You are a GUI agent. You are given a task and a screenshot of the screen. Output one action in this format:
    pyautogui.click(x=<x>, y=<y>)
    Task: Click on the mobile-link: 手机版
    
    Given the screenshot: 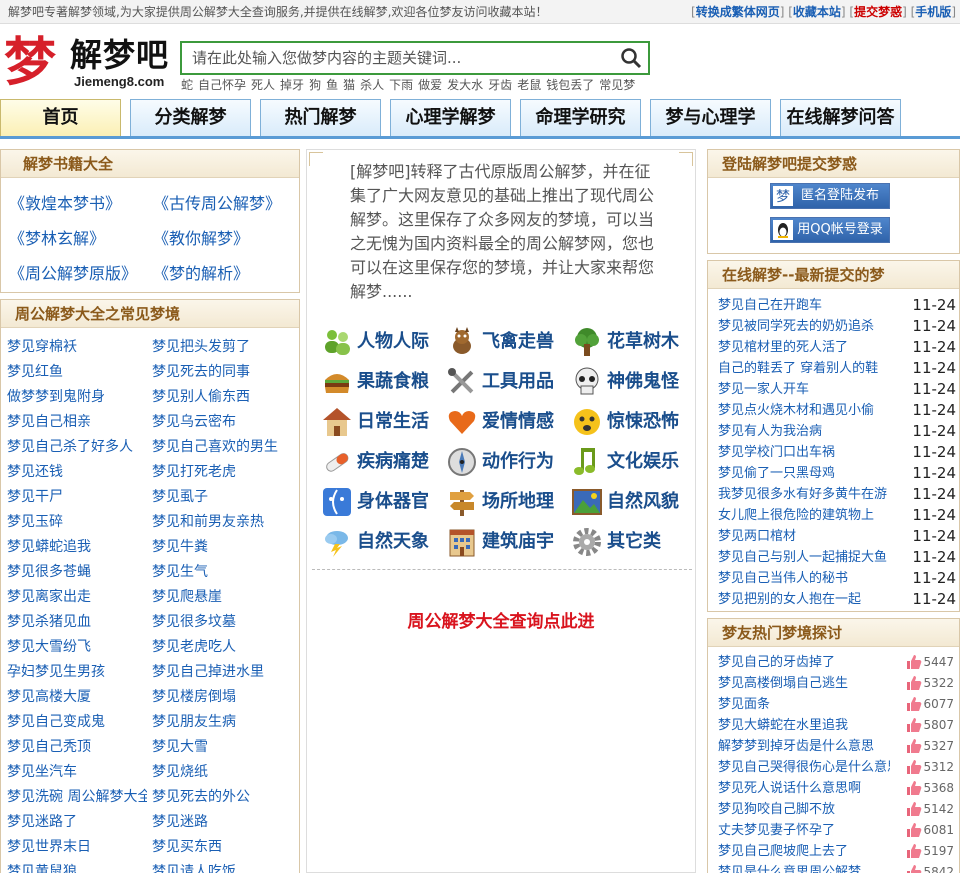 What is the action you would take?
    pyautogui.click(x=933, y=12)
    